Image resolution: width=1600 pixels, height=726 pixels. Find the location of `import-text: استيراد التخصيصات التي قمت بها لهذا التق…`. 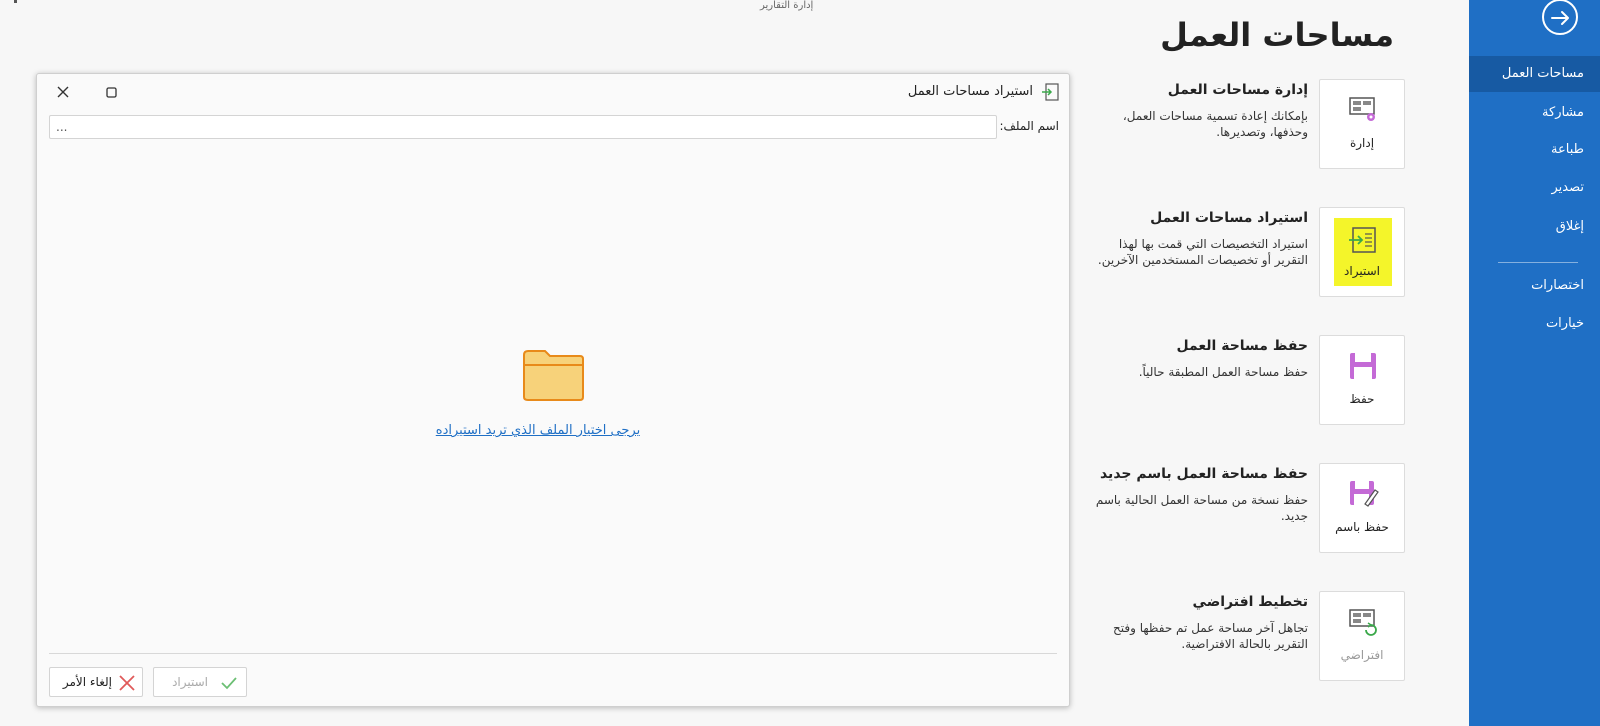

import-text: استيراد التخصيصات التي قمت بها لهذا التق… is located at coordinates (1202, 252).